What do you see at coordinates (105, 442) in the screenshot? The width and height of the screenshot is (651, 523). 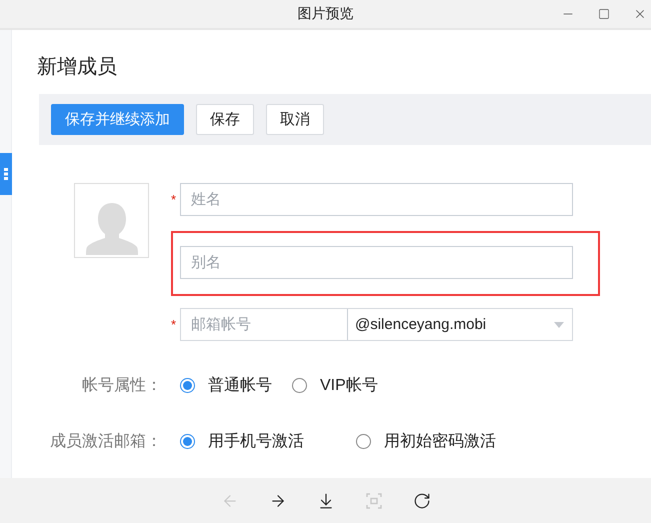 I see `field-label: 成员激活邮箱：` at bounding box center [105, 442].